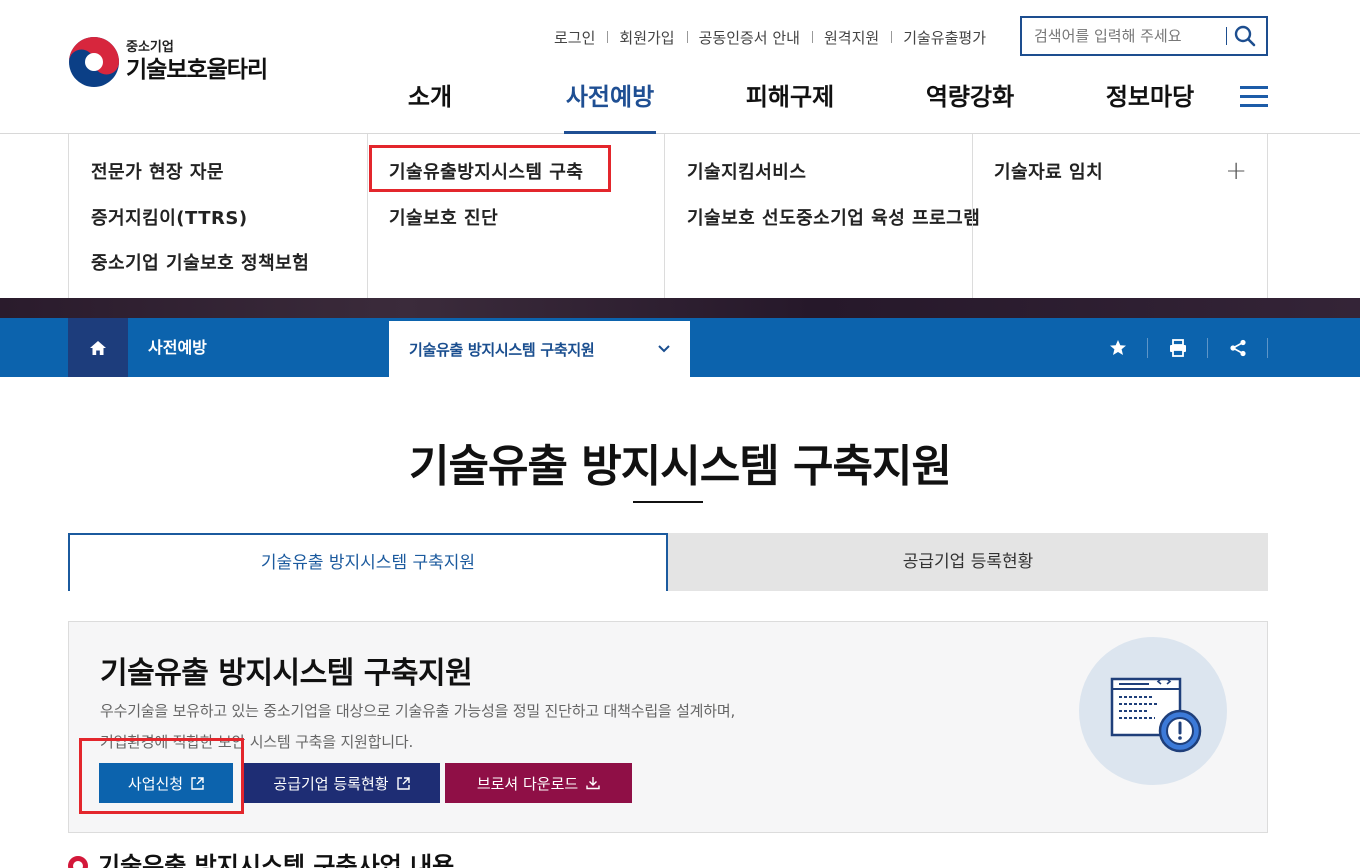 This screenshot has width=1360, height=868. Describe the element at coordinates (1254, 97) in the screenshot. I see `hamburger-menu-icon` at that location.